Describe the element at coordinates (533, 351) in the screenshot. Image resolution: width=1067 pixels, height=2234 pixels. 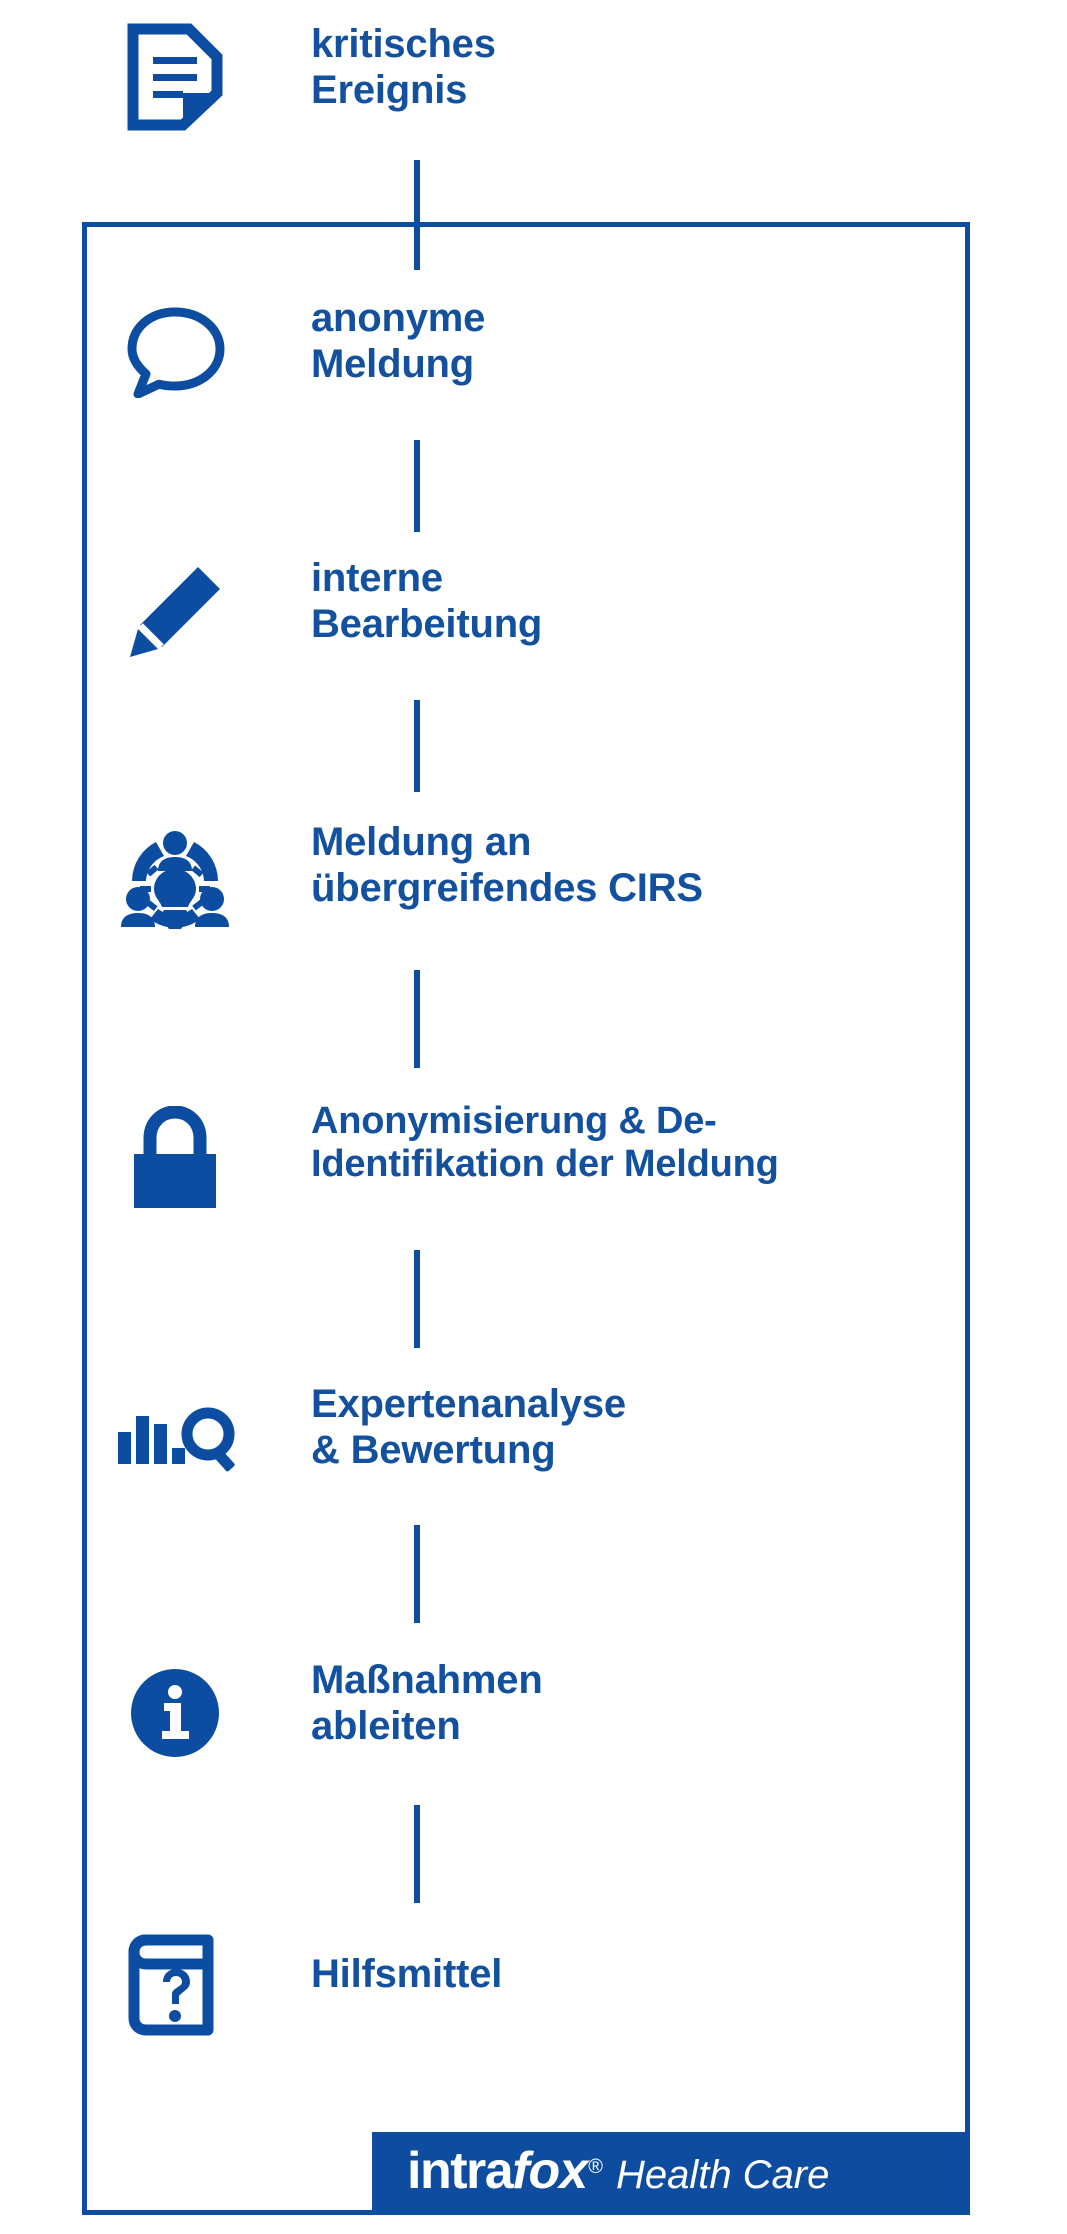
I see `step-anonyme-meldung: anonyme Meldung` at that location.